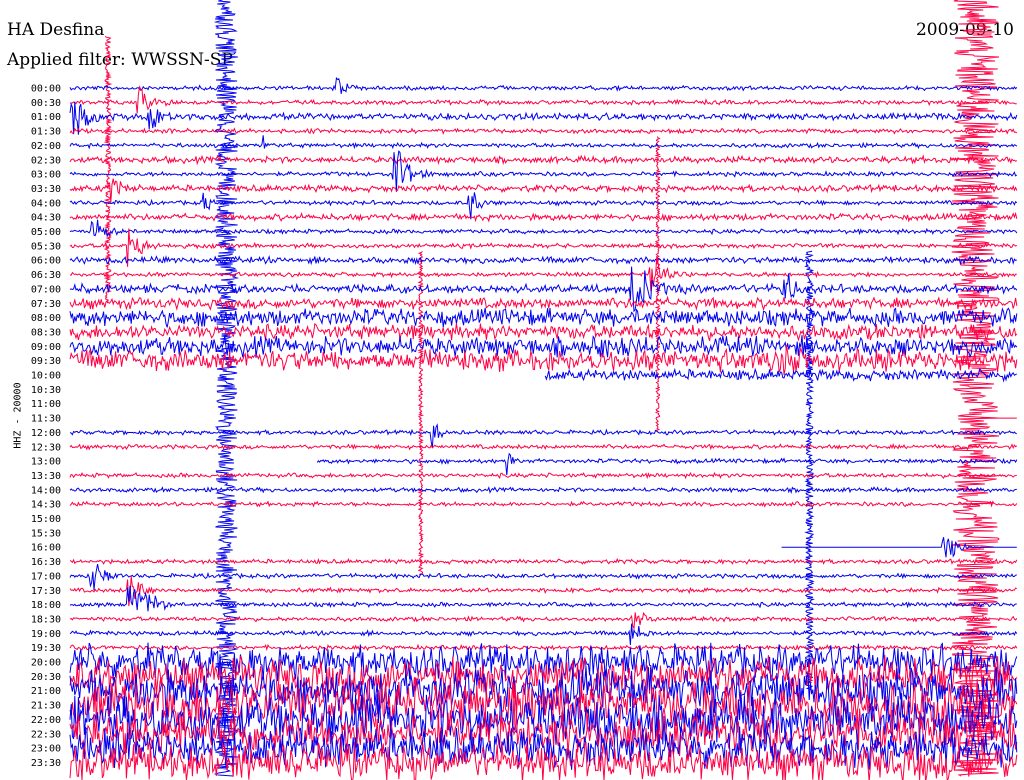  I want to click on tick-label-1500: 15:00, so click(46, 519).